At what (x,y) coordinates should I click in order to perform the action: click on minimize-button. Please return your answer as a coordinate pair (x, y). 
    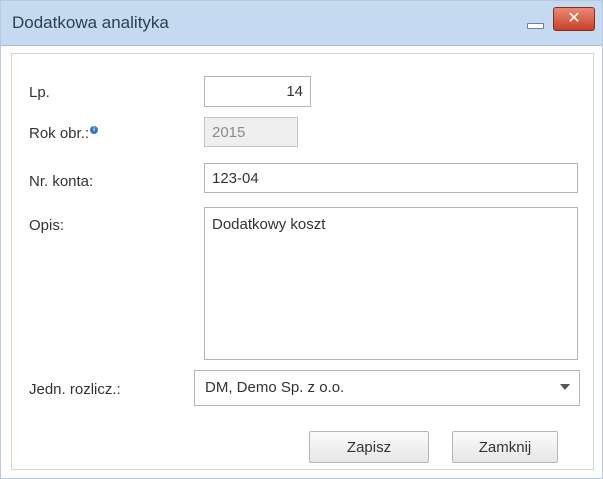
    Looking at the image, I should click on (534, 22).